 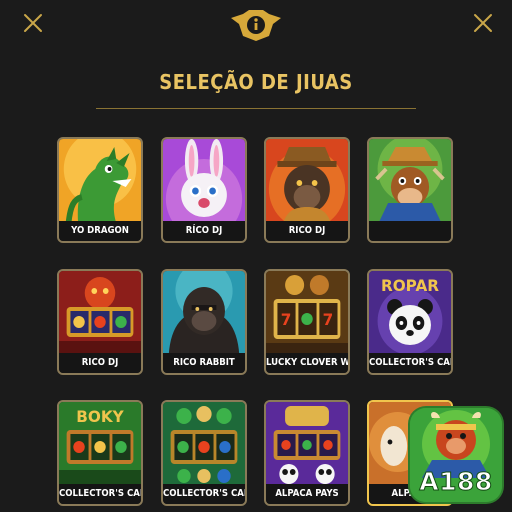 I want to click on svg-text: BOKY, so click(x=100, y=416).